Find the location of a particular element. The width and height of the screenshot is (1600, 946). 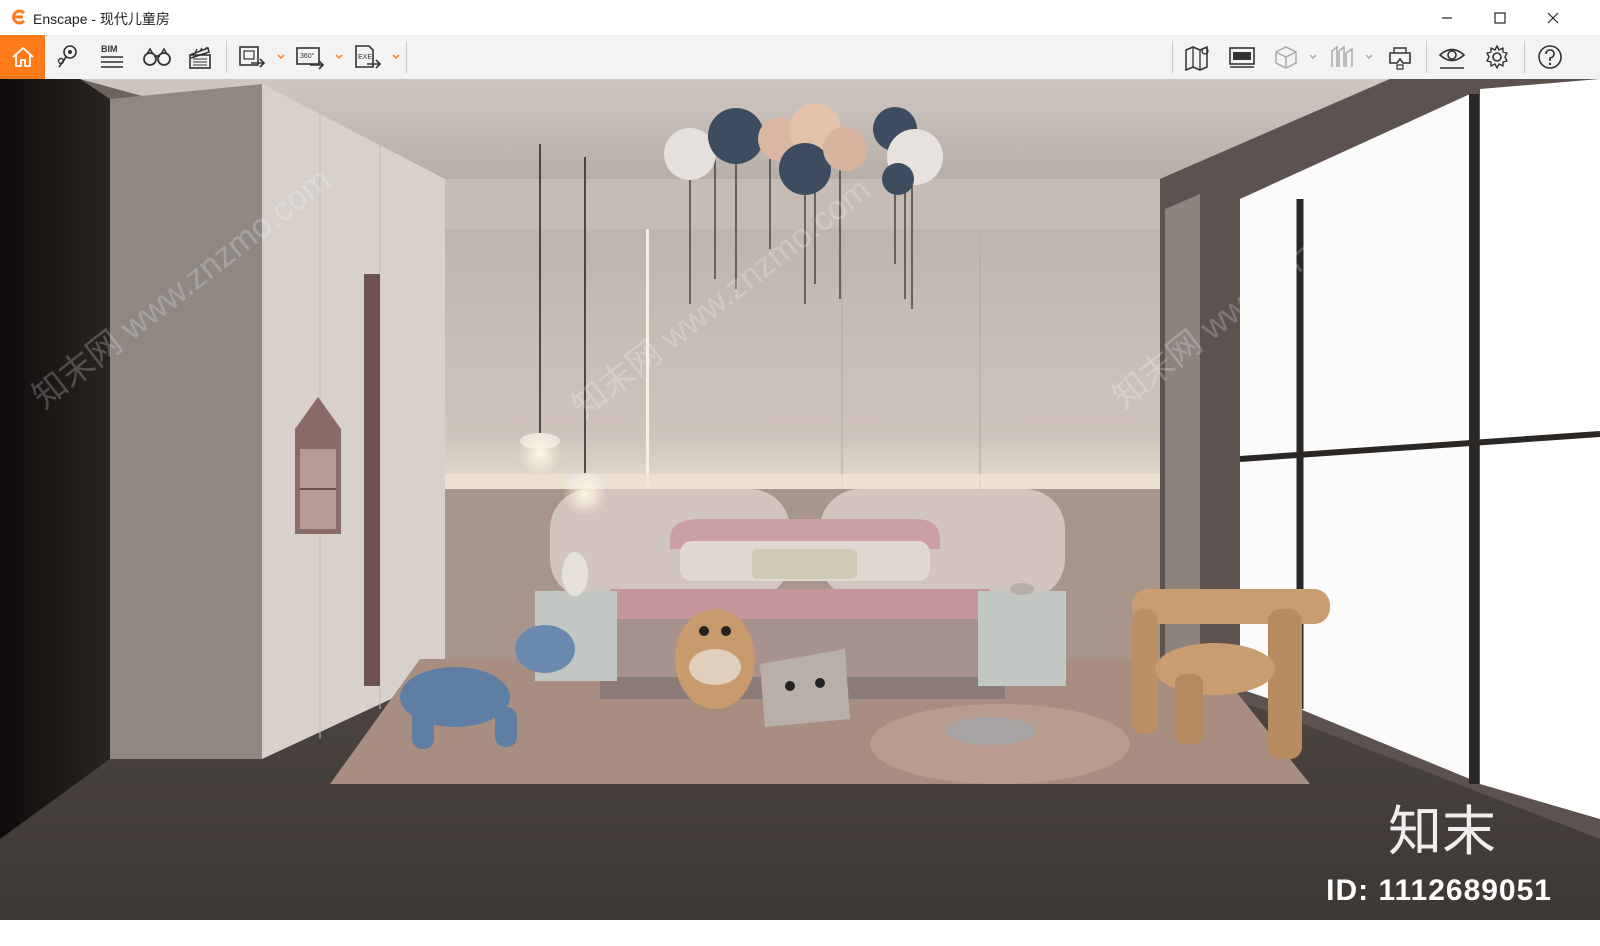

export-panorama-icon: 360° is located at coordinates (310, 58).